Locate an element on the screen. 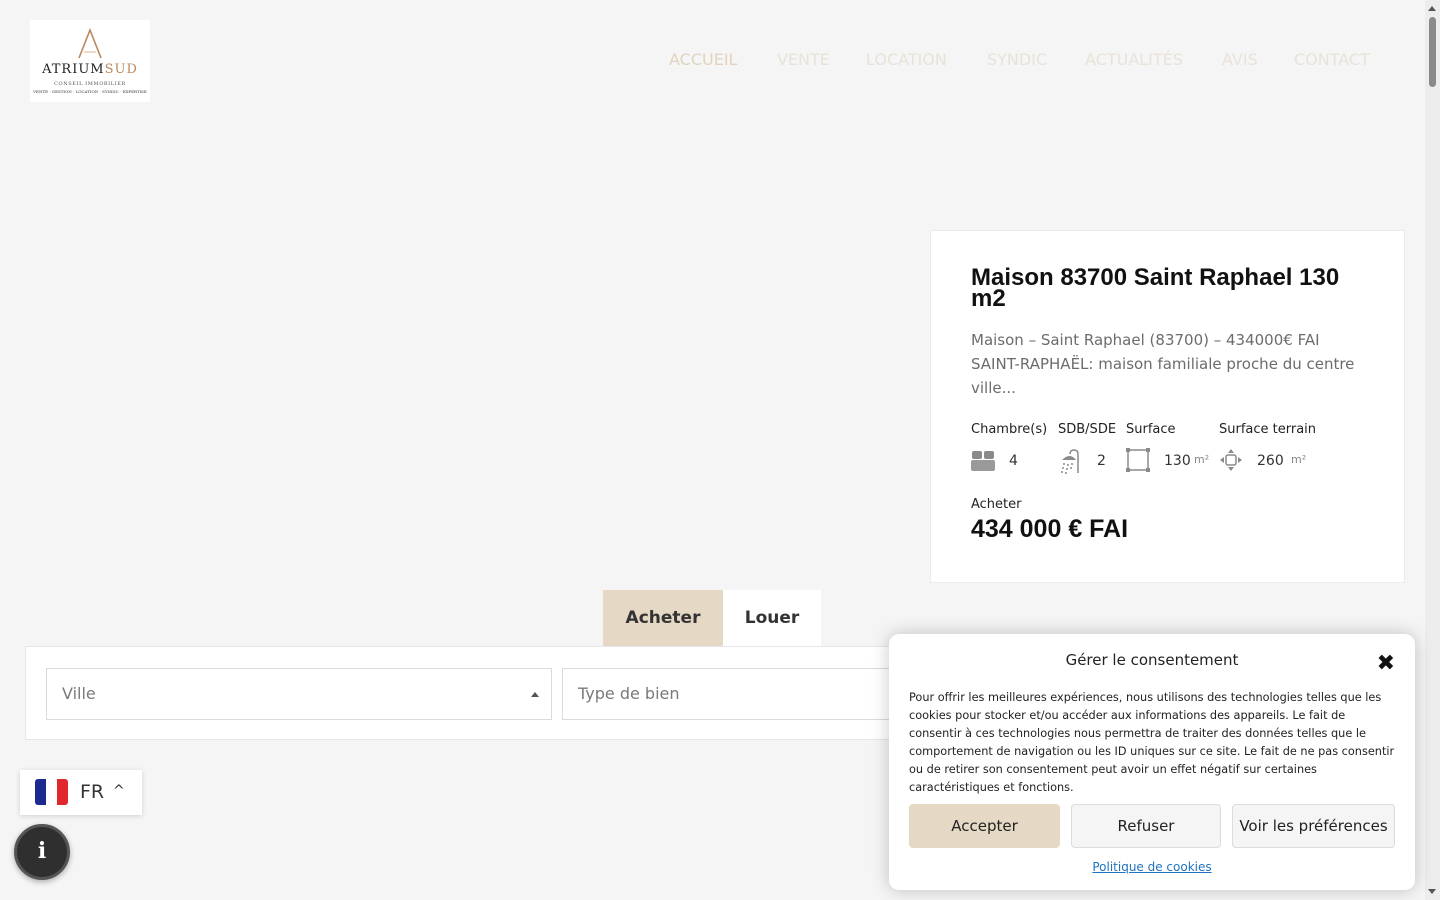 The image size is (1440, 900). consent-title: Gérer le consentement is located at coordinates (1152, 660).